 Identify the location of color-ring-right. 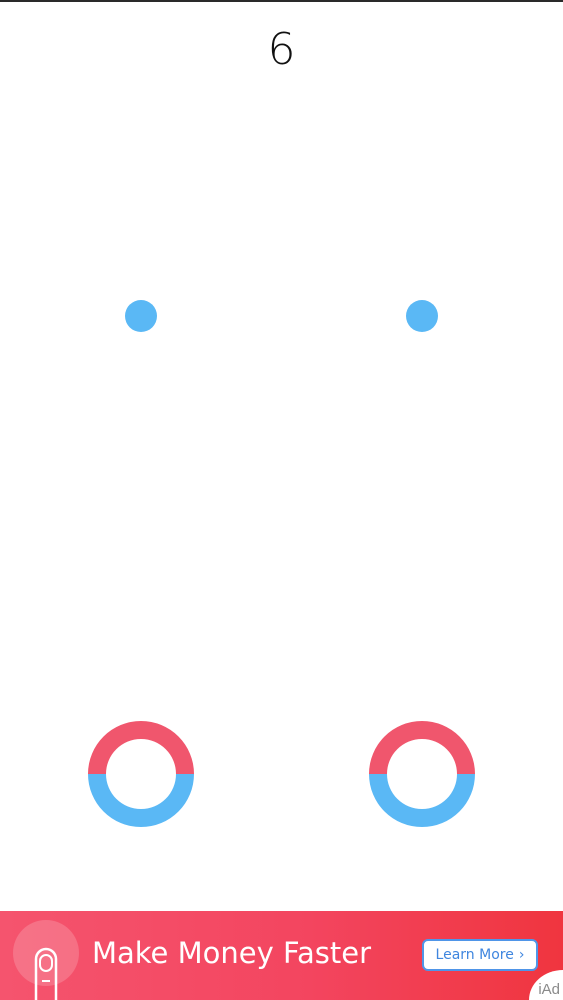
(422, 774).